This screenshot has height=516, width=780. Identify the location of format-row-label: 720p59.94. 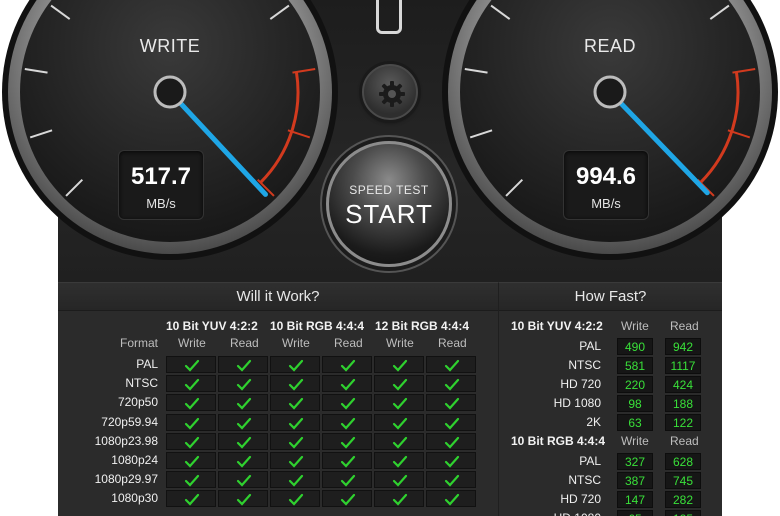
(129, 421).